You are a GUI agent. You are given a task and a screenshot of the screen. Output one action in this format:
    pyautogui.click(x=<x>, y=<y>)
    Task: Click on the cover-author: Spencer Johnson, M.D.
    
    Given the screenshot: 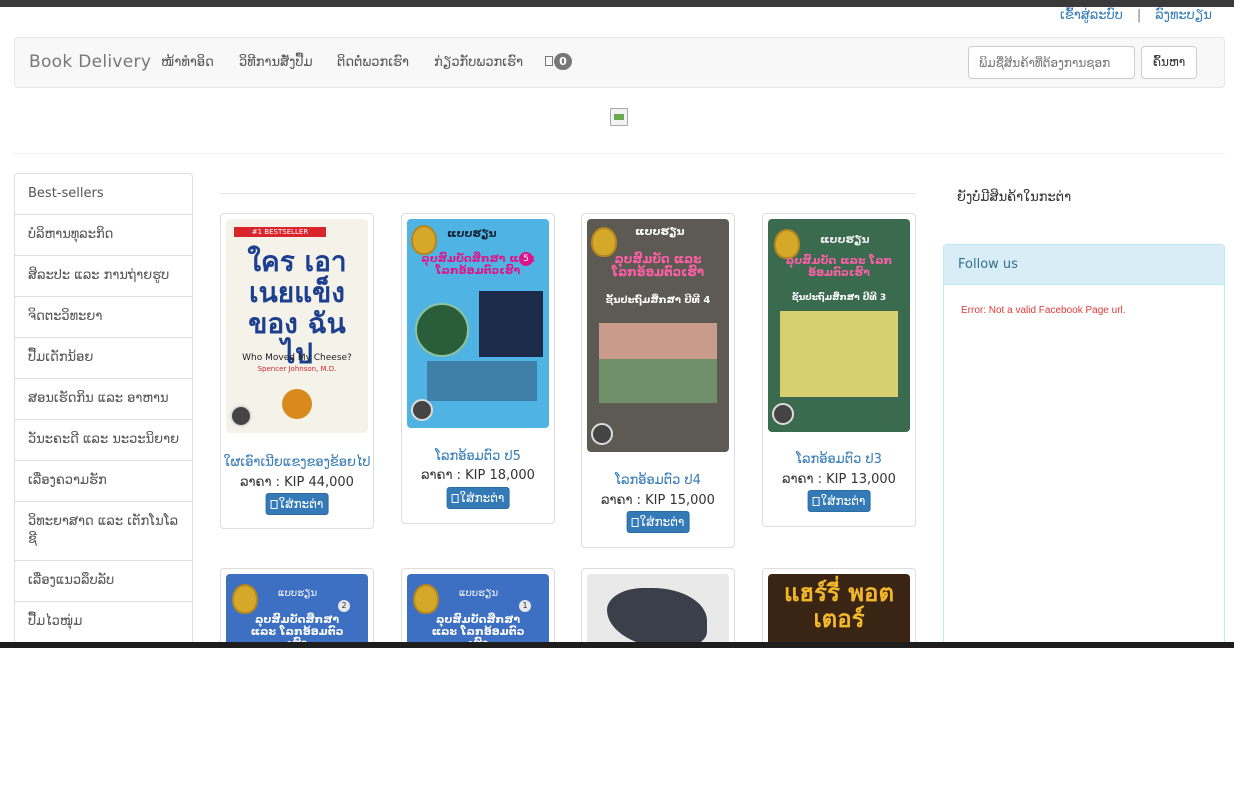 What is the action you would take?
    pyautogui.click(x=297, y=369)
    